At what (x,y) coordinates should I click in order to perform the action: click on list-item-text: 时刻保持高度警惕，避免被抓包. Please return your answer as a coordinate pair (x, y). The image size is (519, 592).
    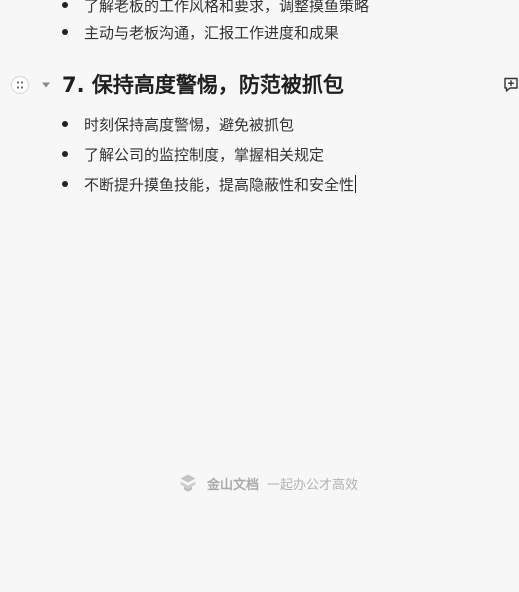
    Looking at the image, I should click on (189, 124).